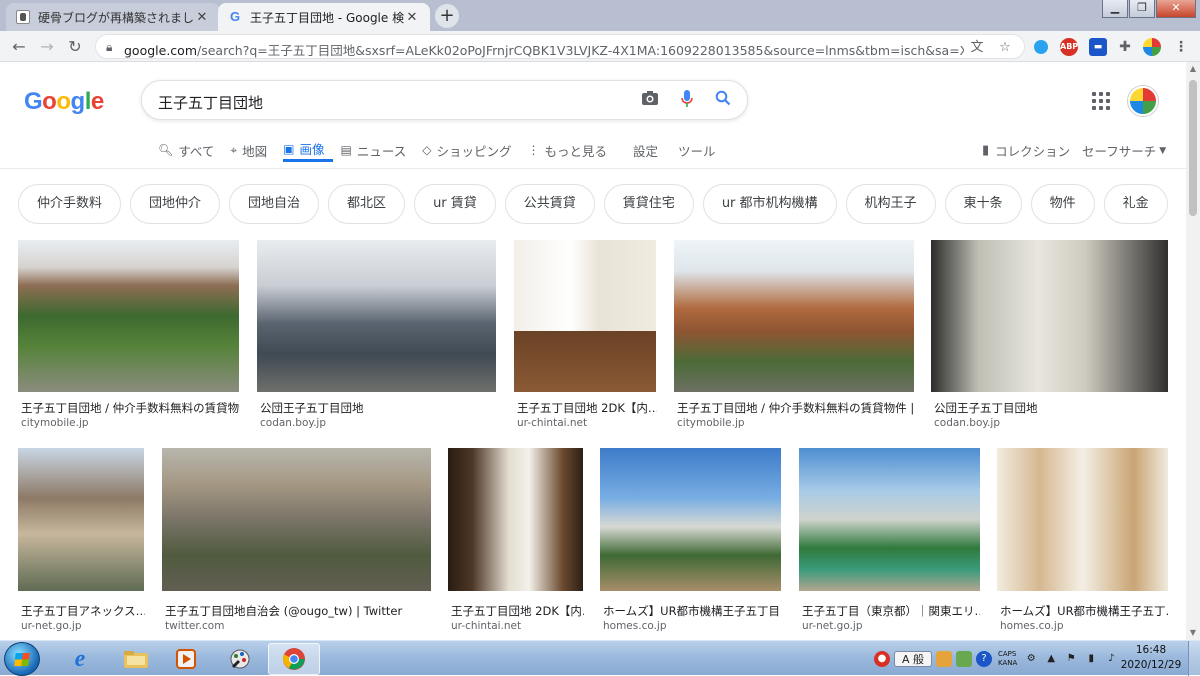 The width and height of the screenshot is (1200, 676). What do you see at coordinates (190, 150) in the screenshot?
I see `tab-all: 🔍︎ すべて` at bounding box center [190, 150].